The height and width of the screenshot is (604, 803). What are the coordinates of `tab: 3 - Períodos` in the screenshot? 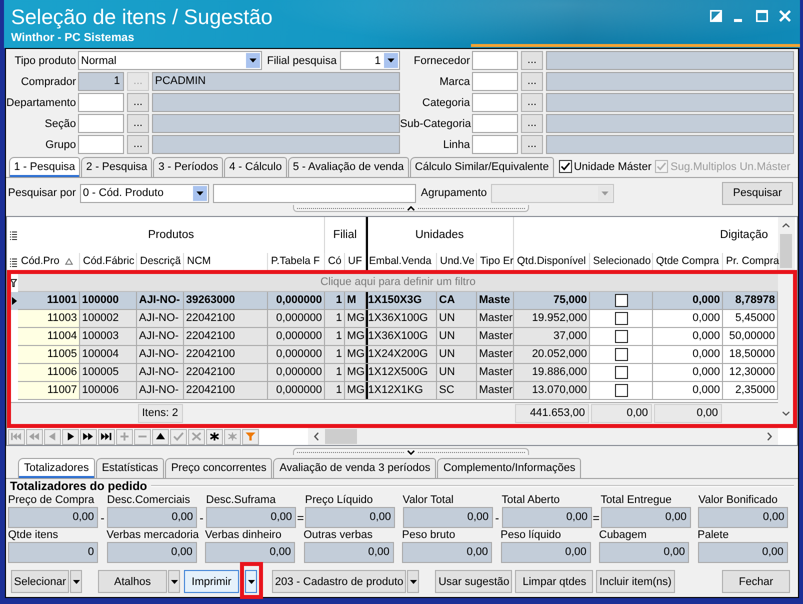 It's located at (188, 167).